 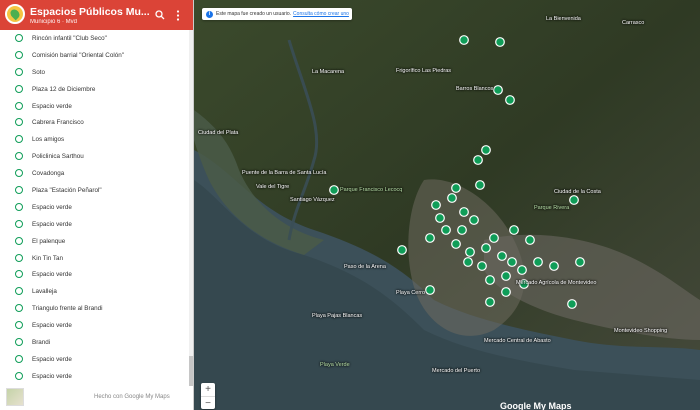 What do you see at coordinates (95, 173) in the screenshot?
I see `list-item: Covadonga` at bounding box center [95, 173].